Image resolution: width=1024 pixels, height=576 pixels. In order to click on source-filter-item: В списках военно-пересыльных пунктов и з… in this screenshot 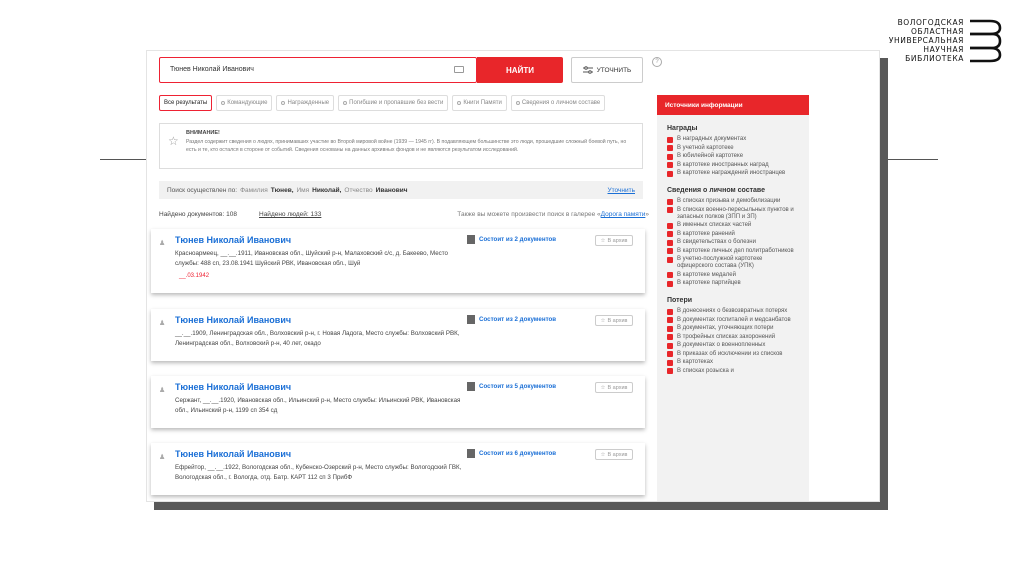, I will do `click(733, 214)`.